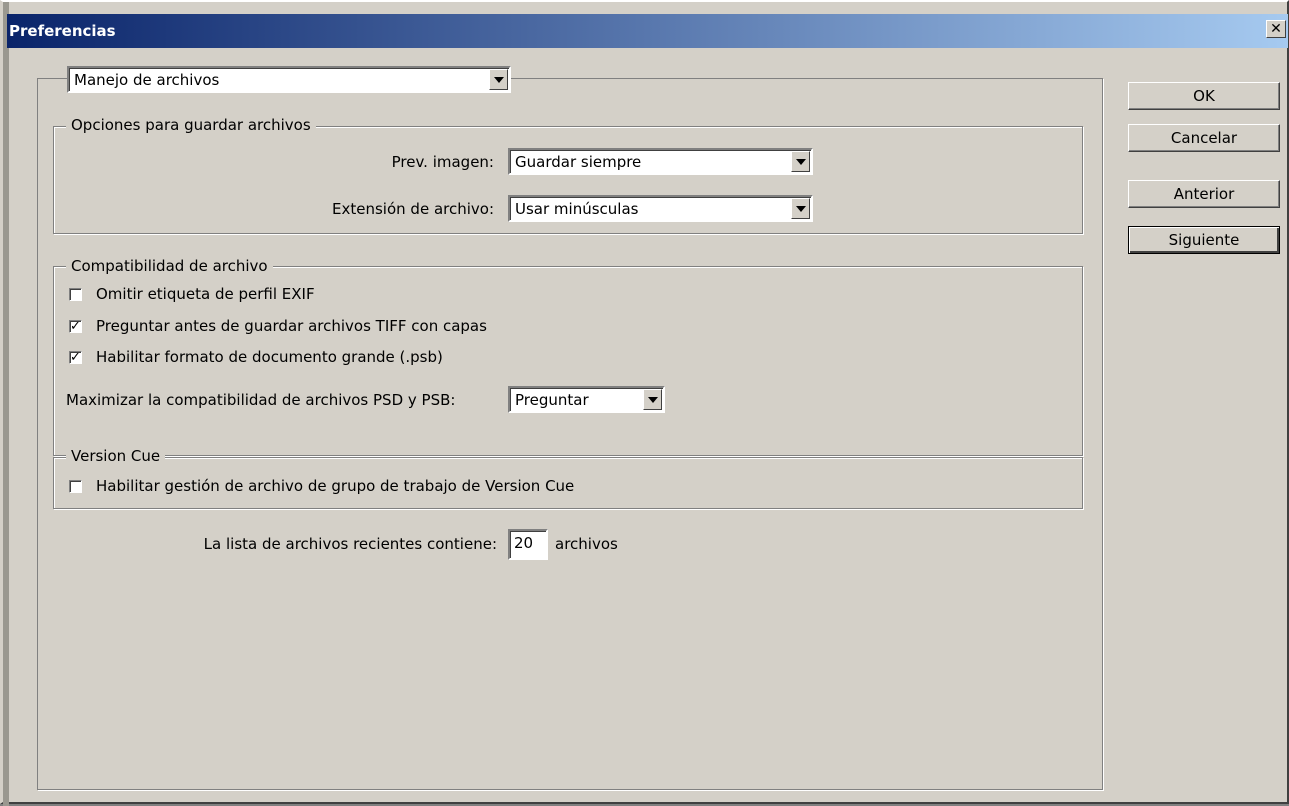 The image size is (1289, 806). What do you see at coordinates (75, 326) in the screenshot?
I see `checkbox-ask-tiff: ✓` at bounding box center [75, 326].